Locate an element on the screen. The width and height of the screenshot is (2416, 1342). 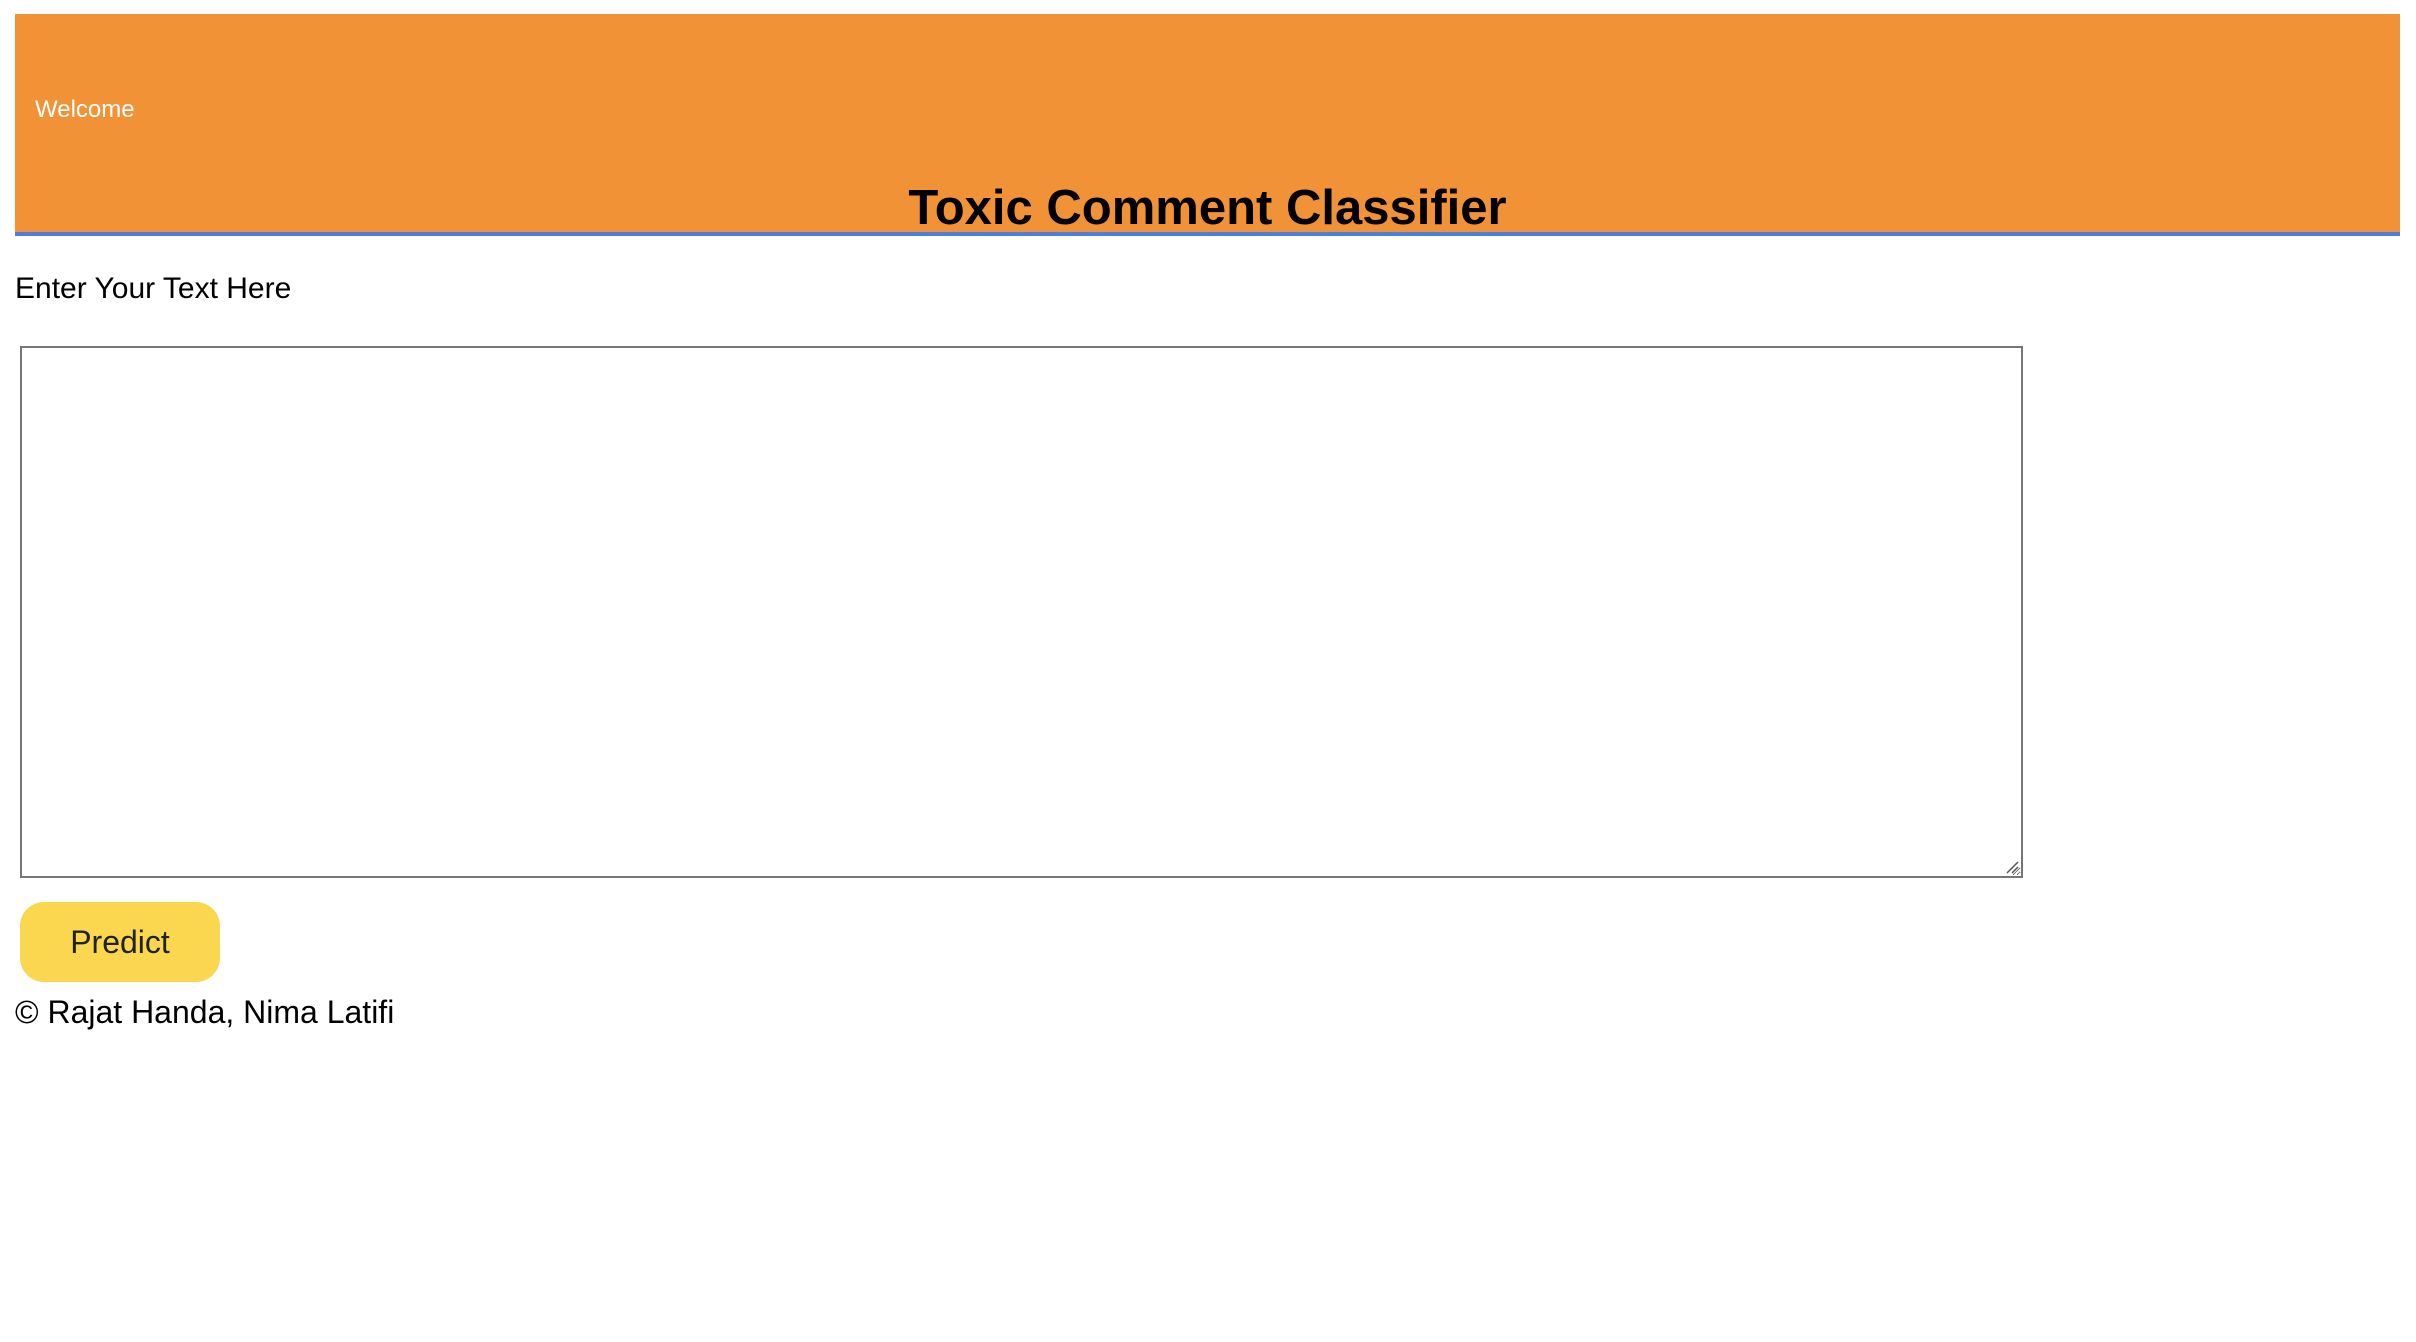
welcome-text: Welcome is located at coordinates (85, 109).